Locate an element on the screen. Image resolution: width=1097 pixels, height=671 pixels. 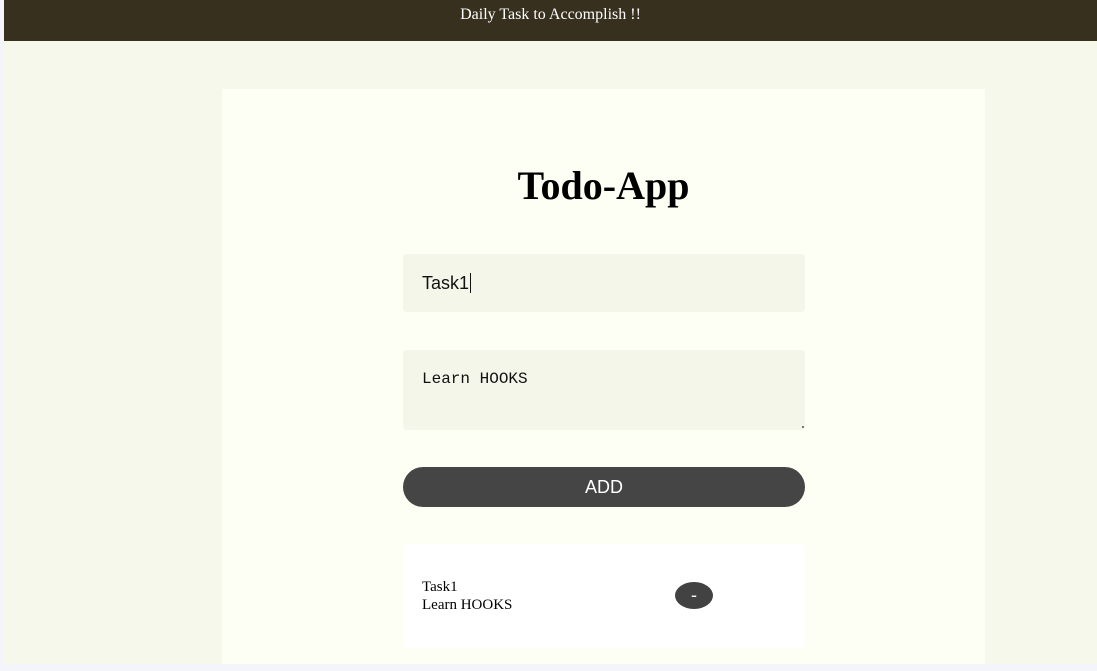
list-item: Task1 Learn HOOKS - is located at coordinates (604, 596).